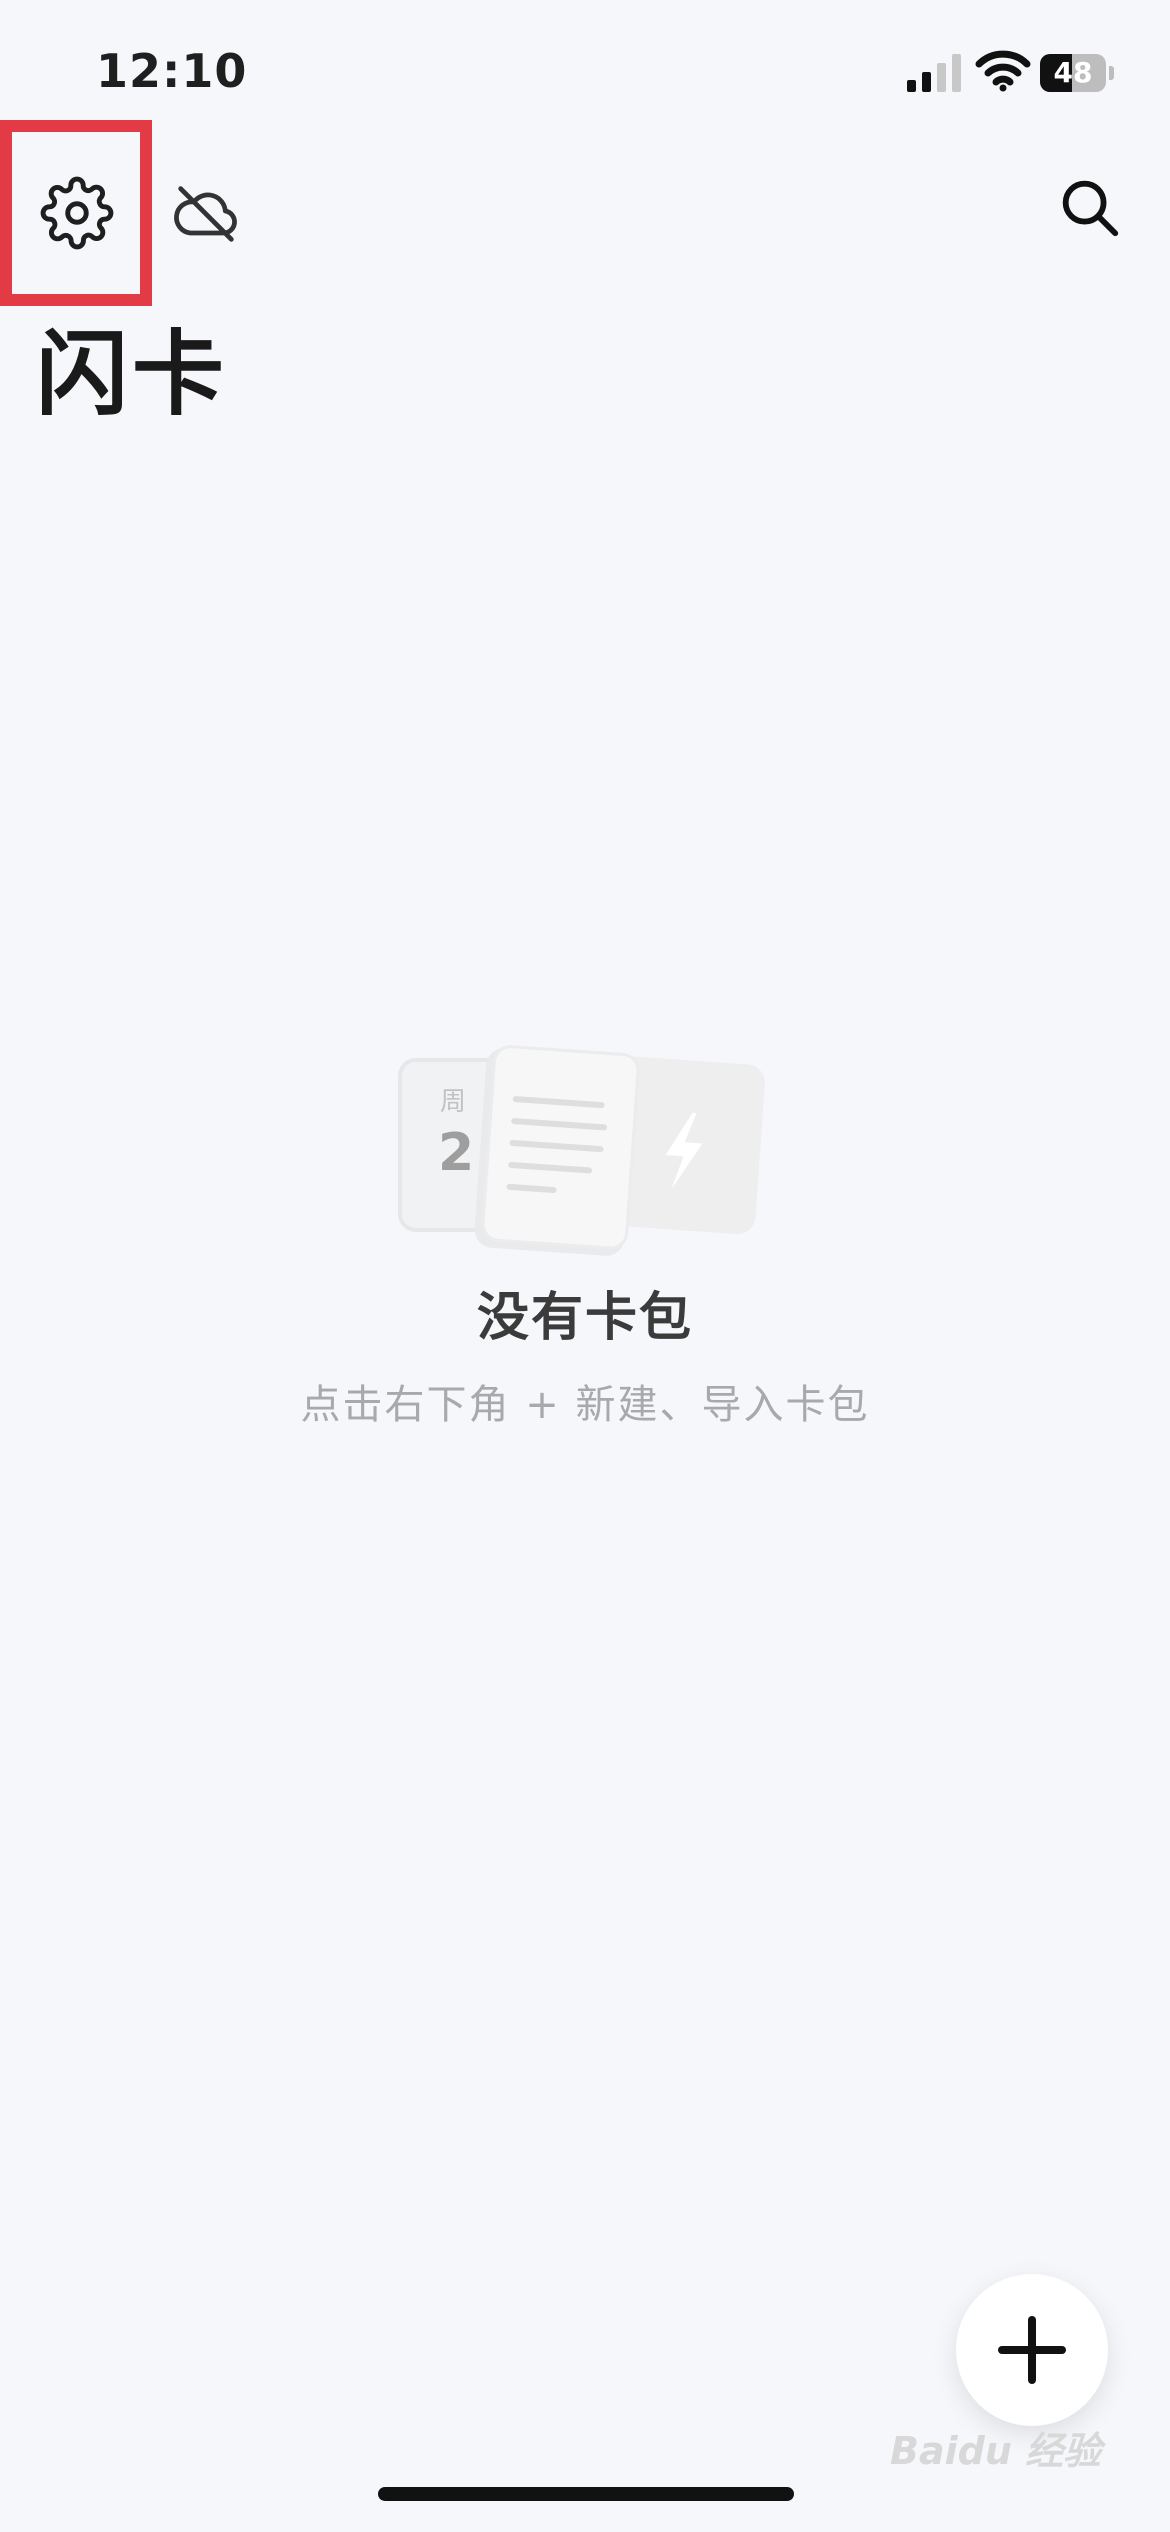 The image size is (1170, 2532). What do you see at coordinates (132, 374) in the screenshot?
I see `page-title: 闪卡` at bounding box center [132, 374].